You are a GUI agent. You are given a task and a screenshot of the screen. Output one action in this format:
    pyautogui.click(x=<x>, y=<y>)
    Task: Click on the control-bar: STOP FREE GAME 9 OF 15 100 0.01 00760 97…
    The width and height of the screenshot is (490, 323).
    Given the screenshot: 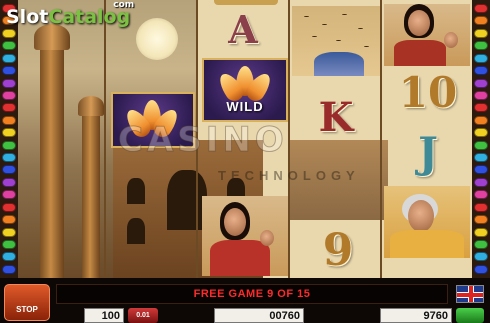 What is the action you would take?
    pyautogui.click(x=245, y=300)
    